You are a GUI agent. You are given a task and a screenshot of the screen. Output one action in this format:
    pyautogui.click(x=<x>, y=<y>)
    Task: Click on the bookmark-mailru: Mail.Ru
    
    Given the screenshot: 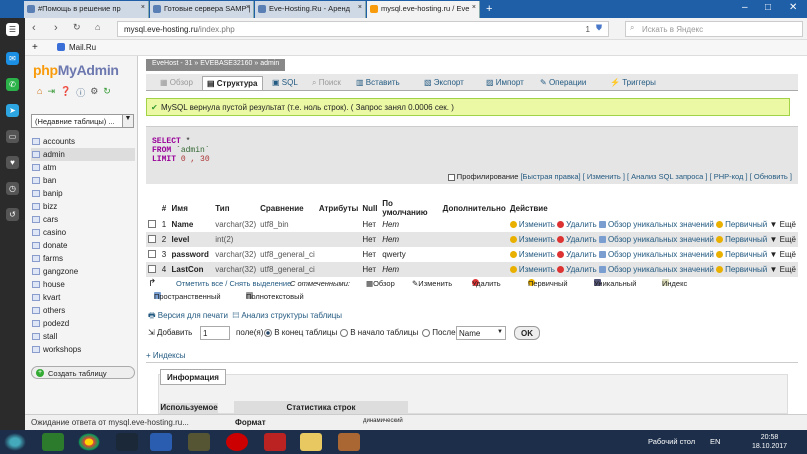 What is the action you would take?
    pyautogui.click(x=82, y=47)
    